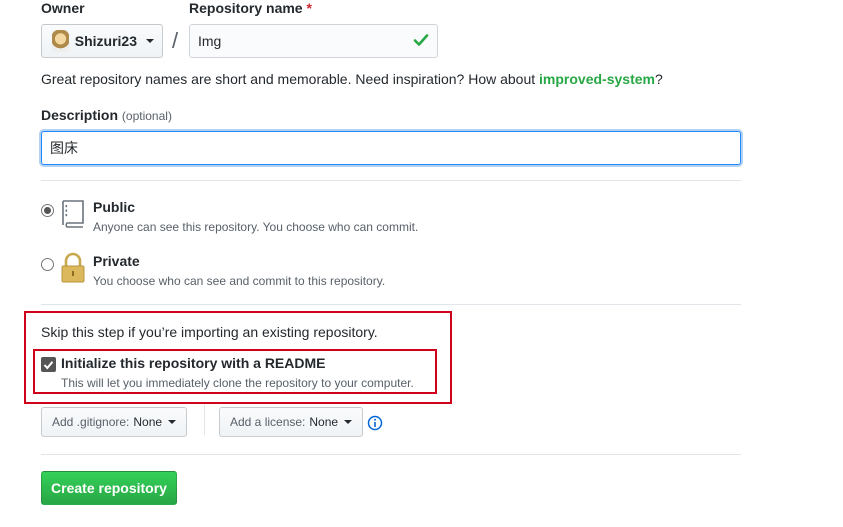 The image size is (843, 527). What do you see at coordinates (73, 267) in the screenshot?
I see `lock-icon` at bounding box center [73, 267].